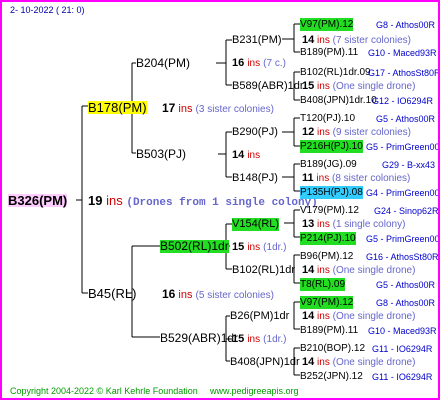  What do you see at coordinates (308, 270) in the screenshot?
I see `B102-ins-count: 14` at bounding box center [308, 270].